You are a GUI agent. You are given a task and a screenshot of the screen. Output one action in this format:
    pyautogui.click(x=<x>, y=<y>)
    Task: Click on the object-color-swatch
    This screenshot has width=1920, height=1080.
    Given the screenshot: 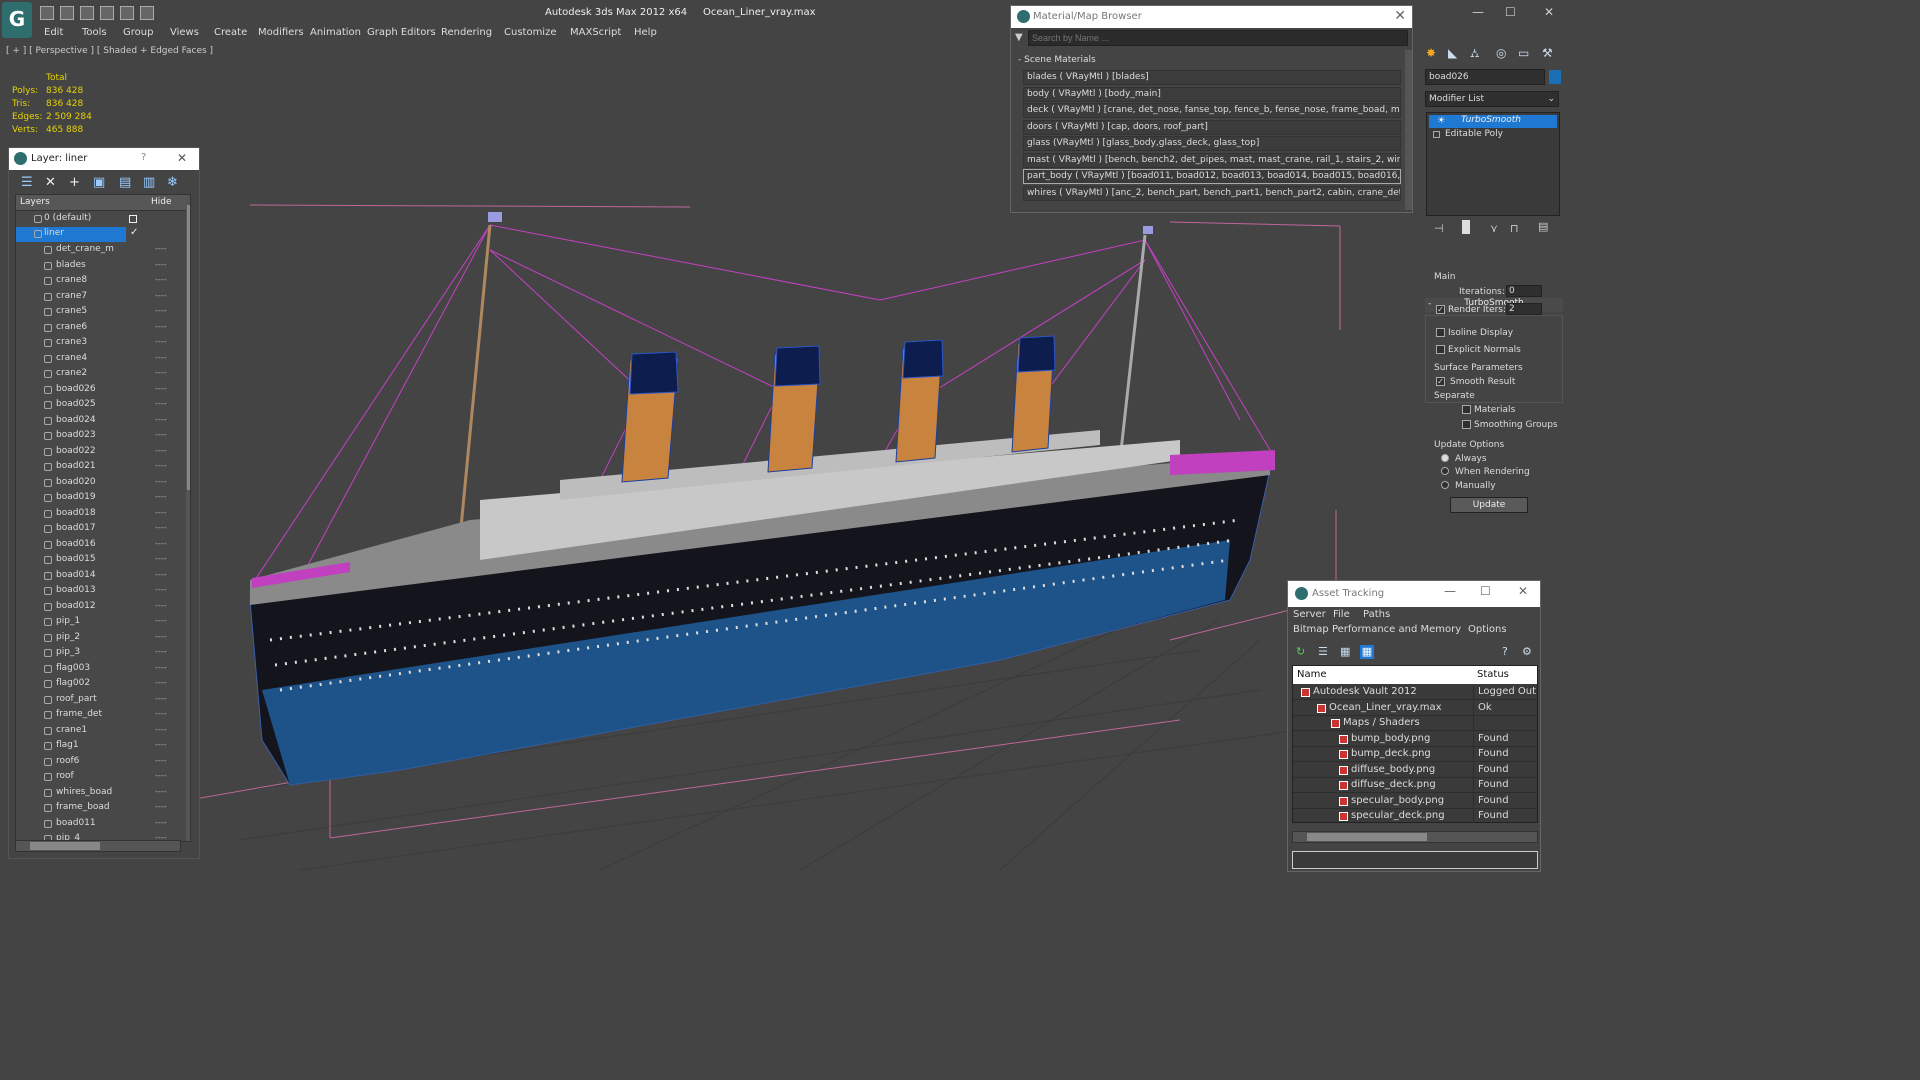 What is the action you would take?
    pyautogui.click(x=1555, y=77)
    